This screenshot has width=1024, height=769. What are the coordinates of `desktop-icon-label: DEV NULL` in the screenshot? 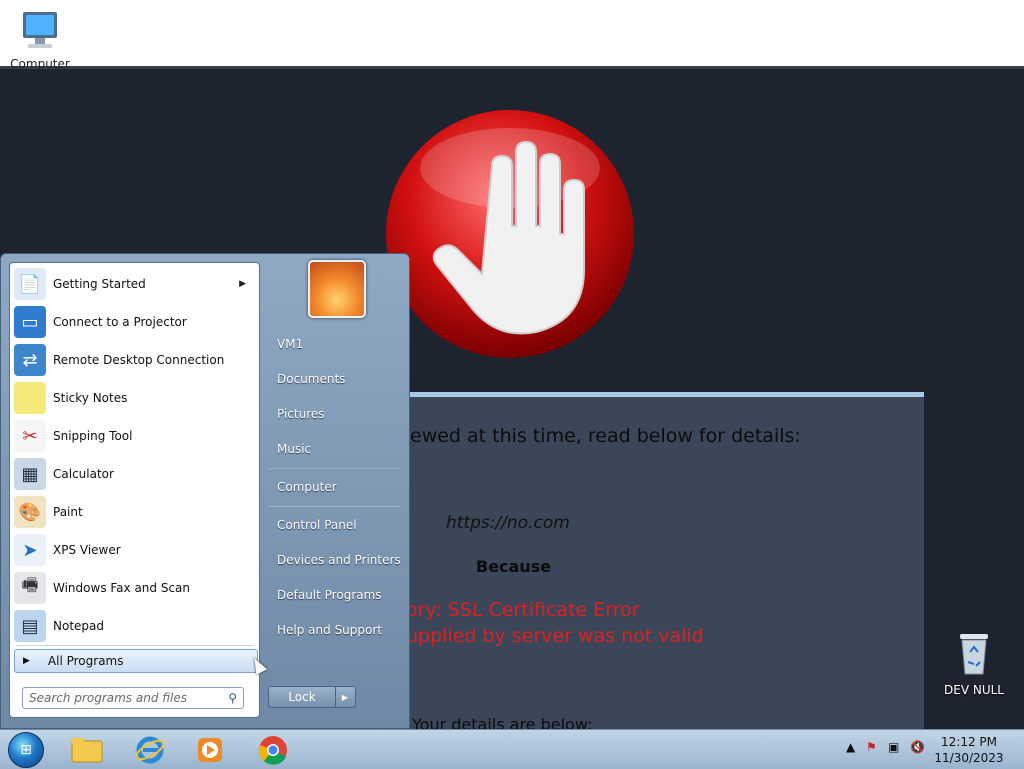 It's located at (974, 690).